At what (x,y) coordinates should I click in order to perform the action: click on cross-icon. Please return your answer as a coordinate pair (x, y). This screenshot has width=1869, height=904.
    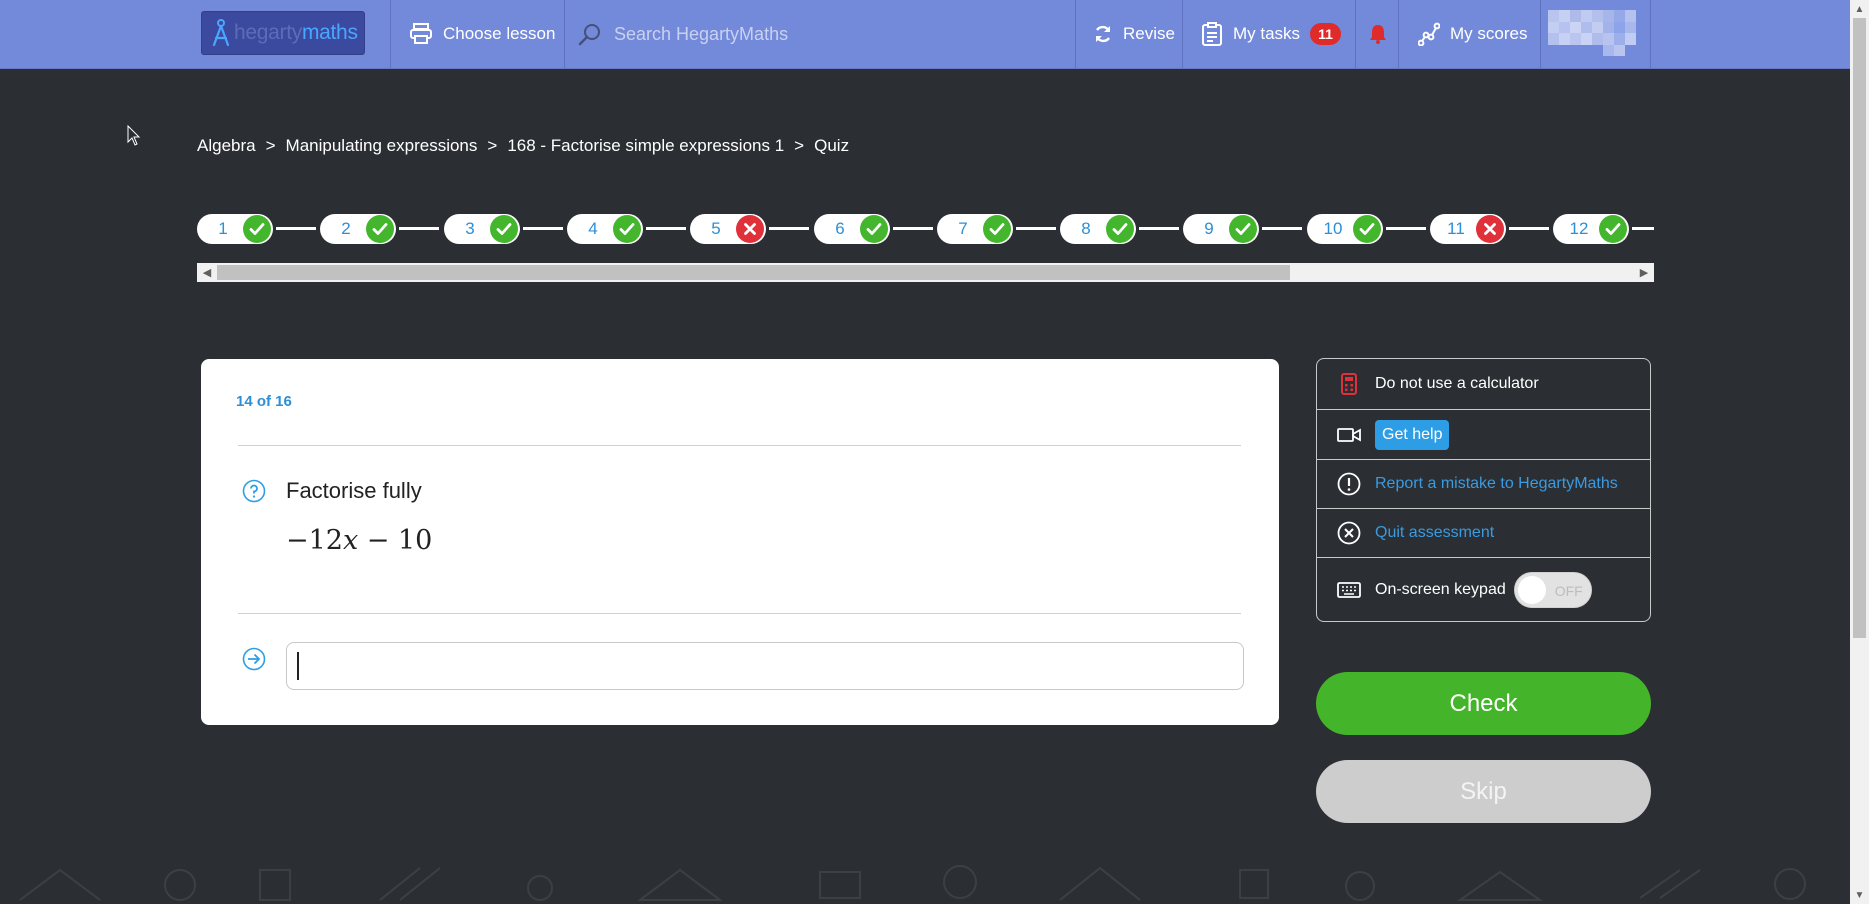
    Looking at the image, I should click on (1490, 229).